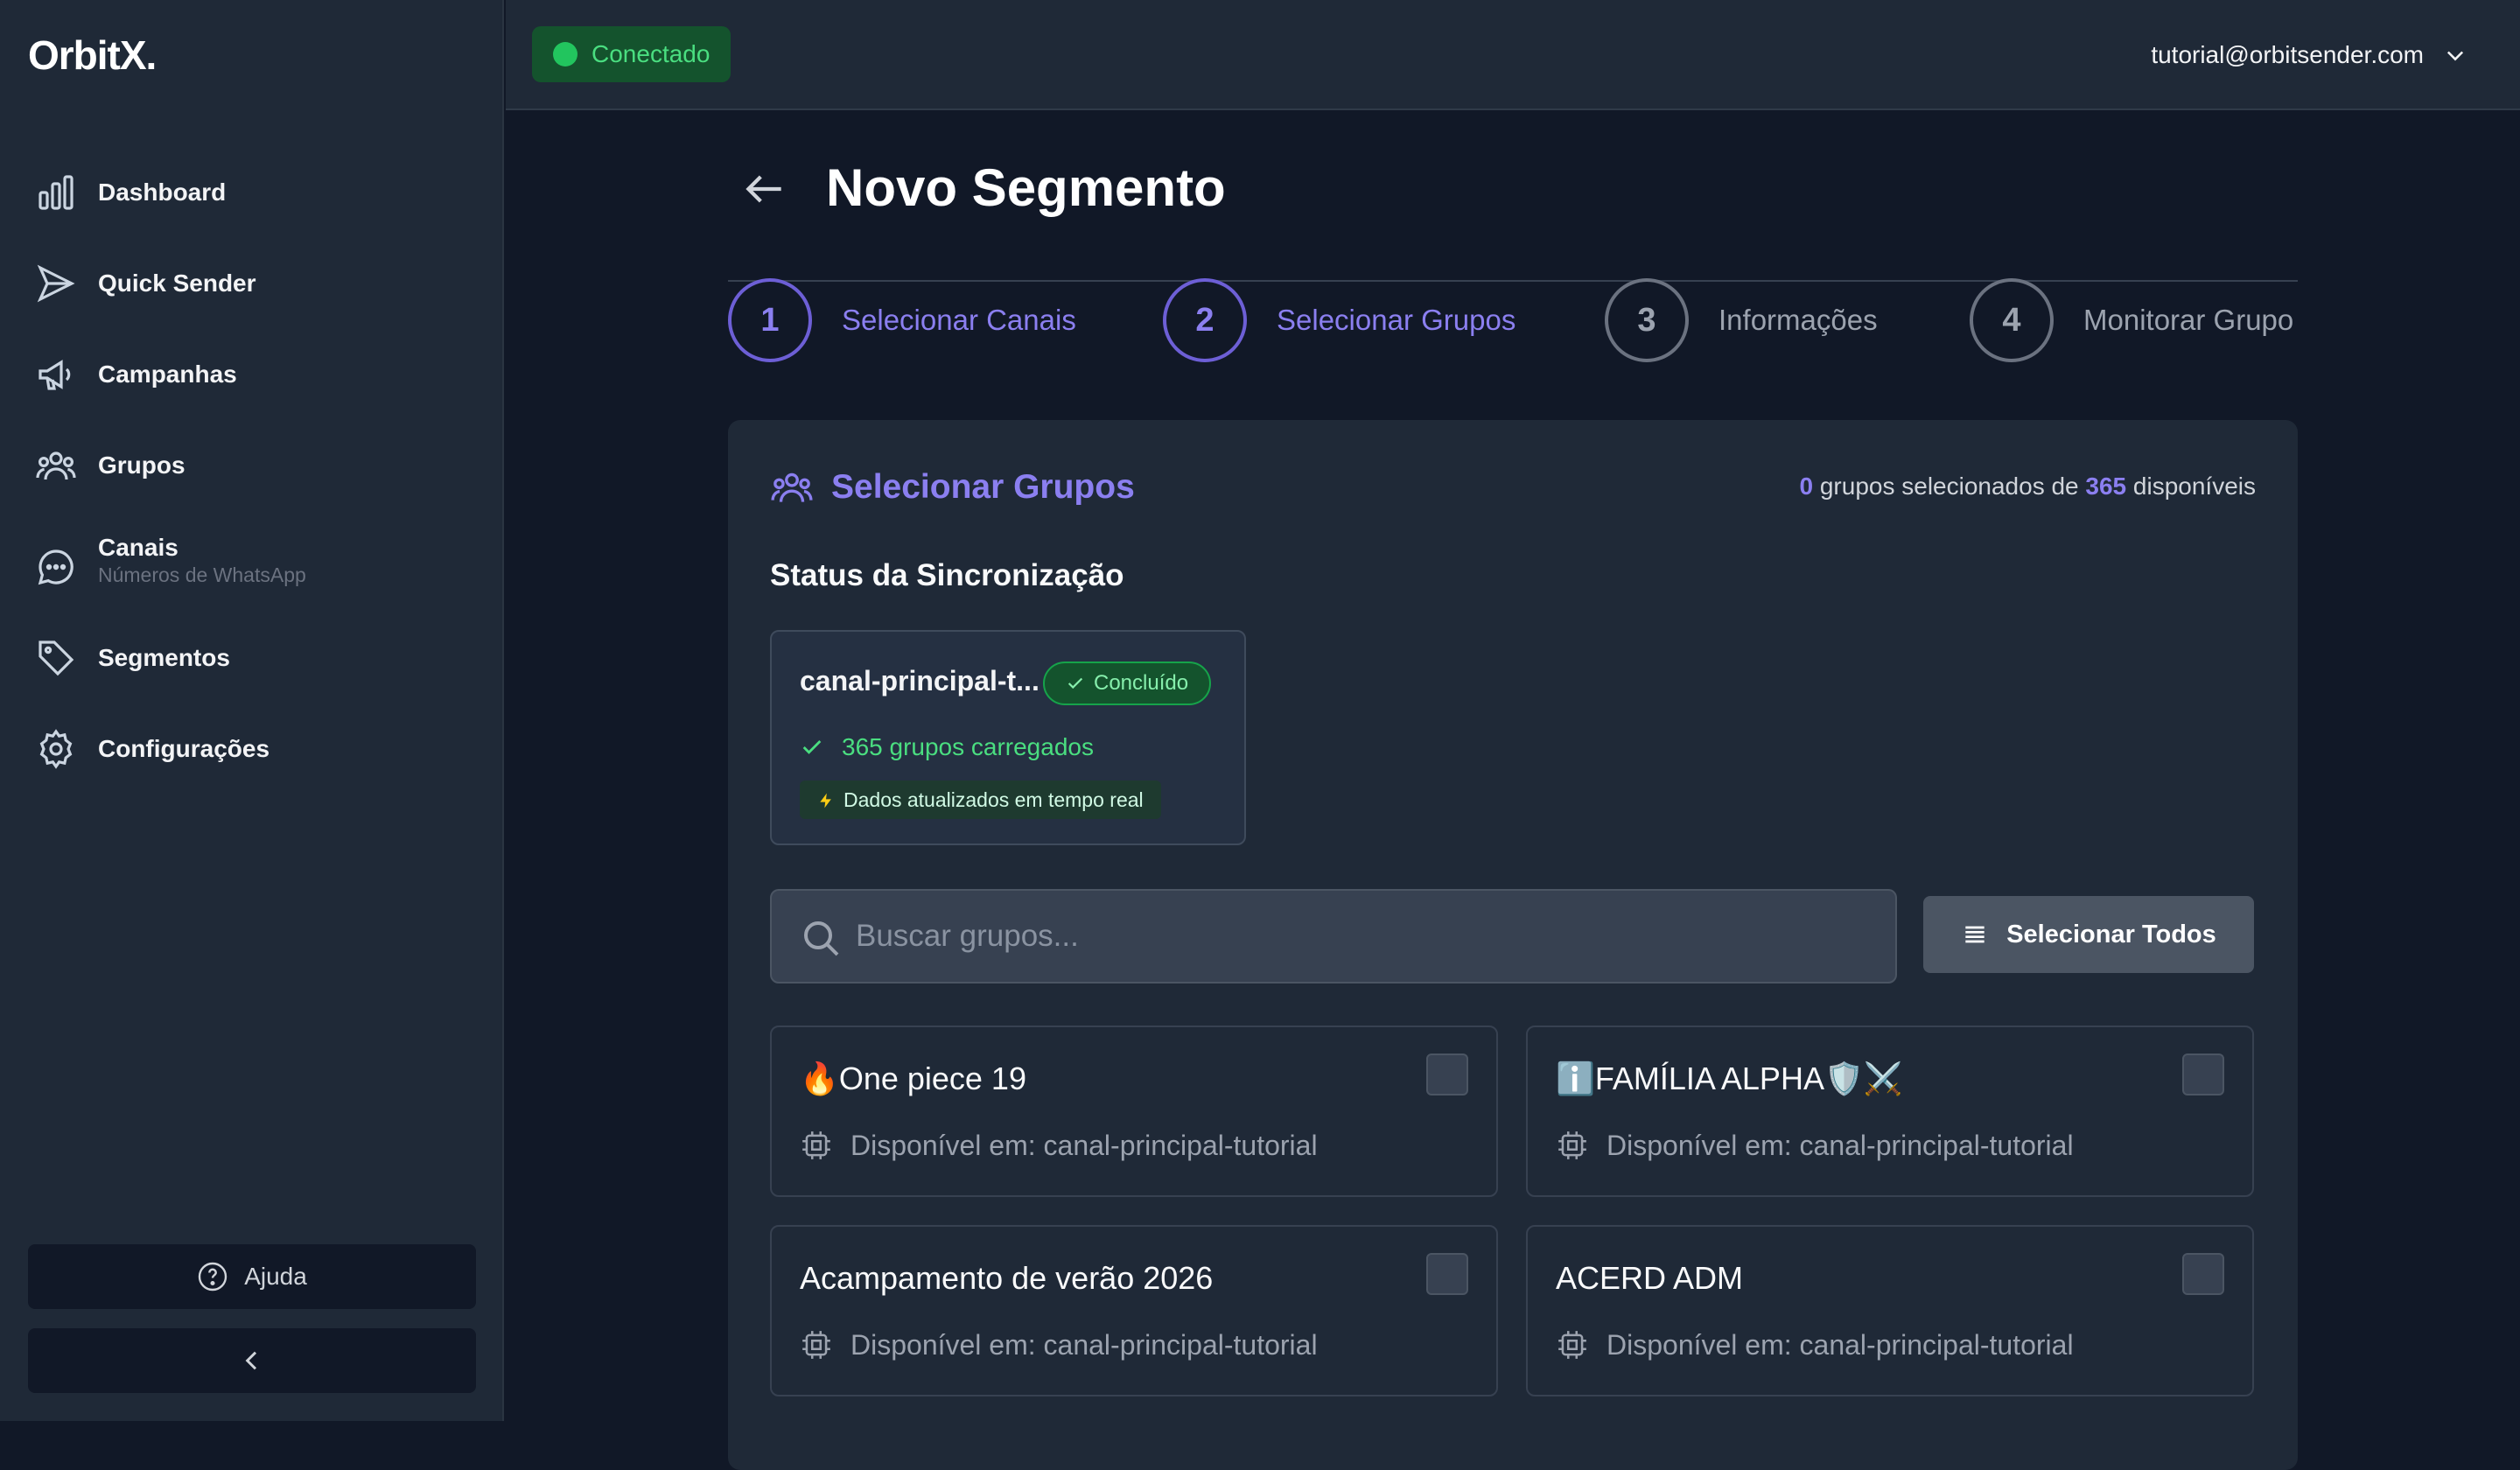 The height and width of the screenshot is (1470, 2520). I want to click on sync-live-info: Dados atualizados em tempo real, so click(980, 799).